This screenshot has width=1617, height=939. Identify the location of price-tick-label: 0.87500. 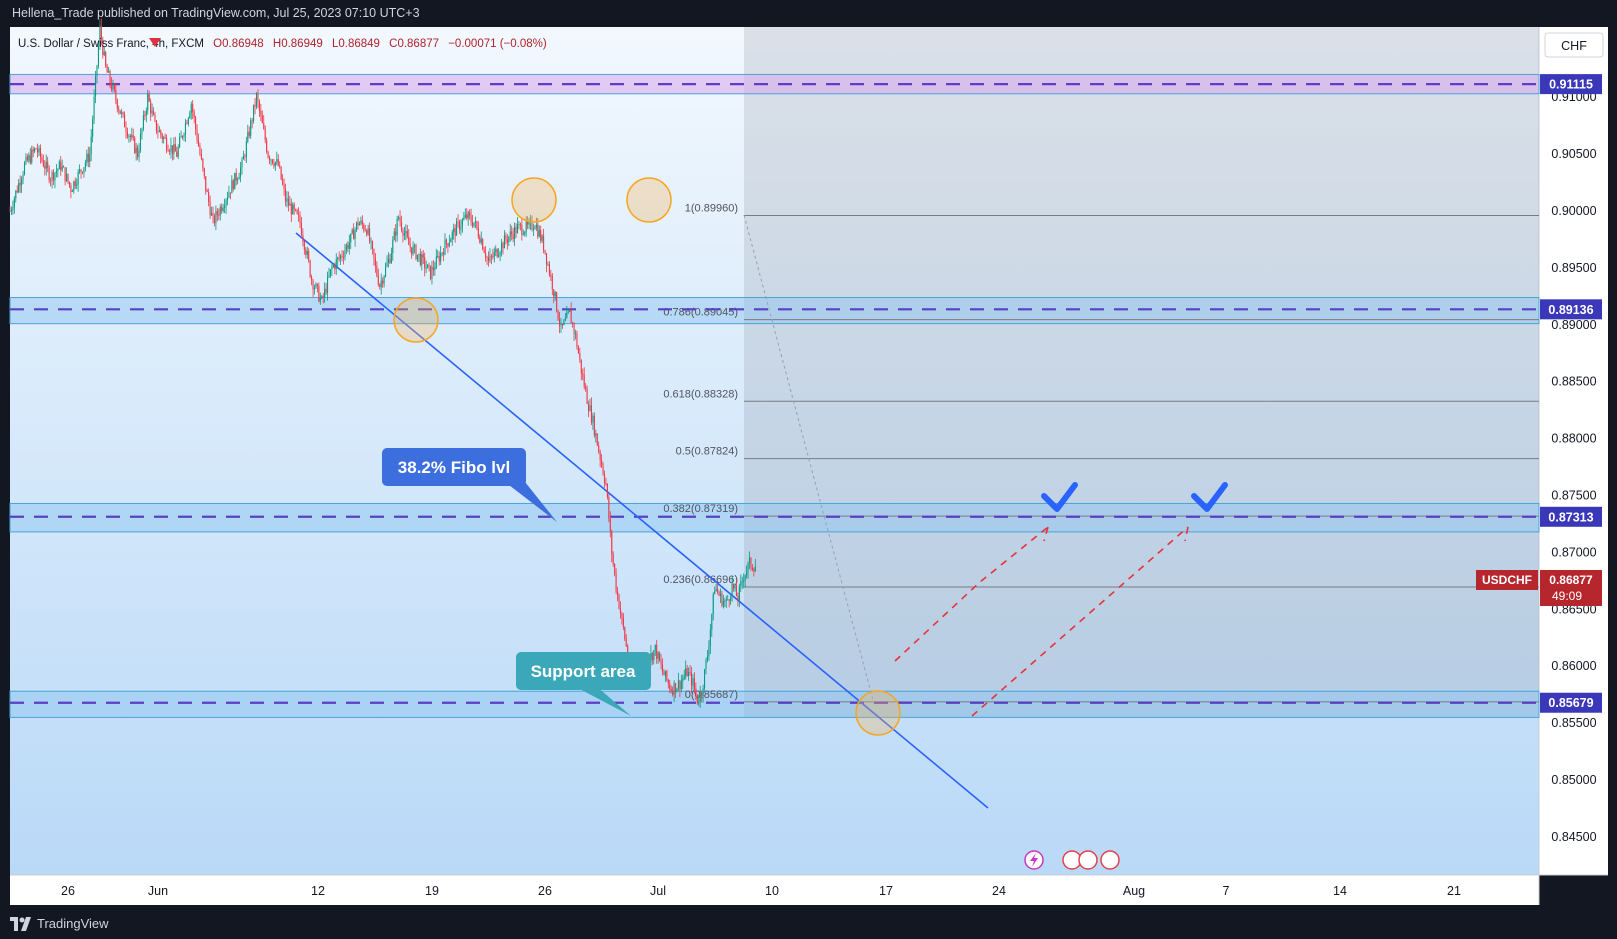
(1573, 496).